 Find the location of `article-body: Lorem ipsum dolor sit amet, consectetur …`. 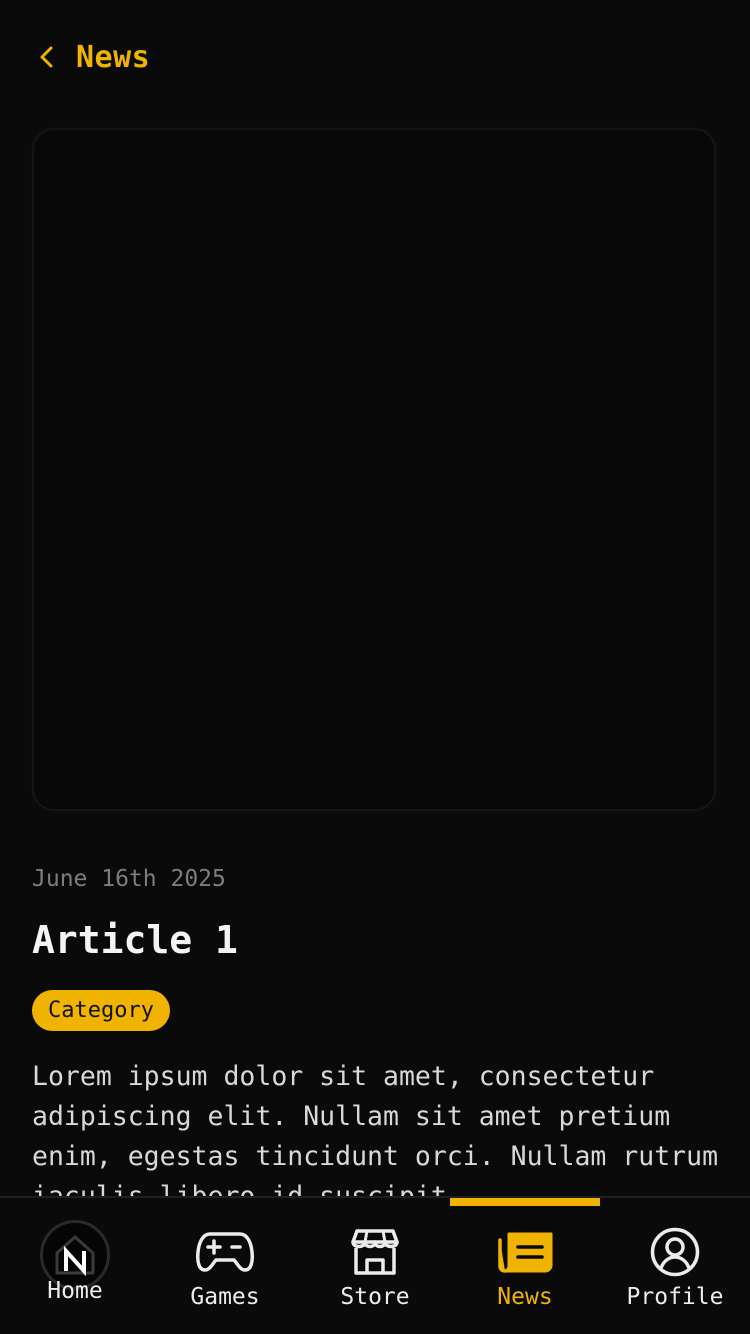

article-body: Lorem ipsum dolor sit amet, consectetur … is located at coordinates (375, 1136).